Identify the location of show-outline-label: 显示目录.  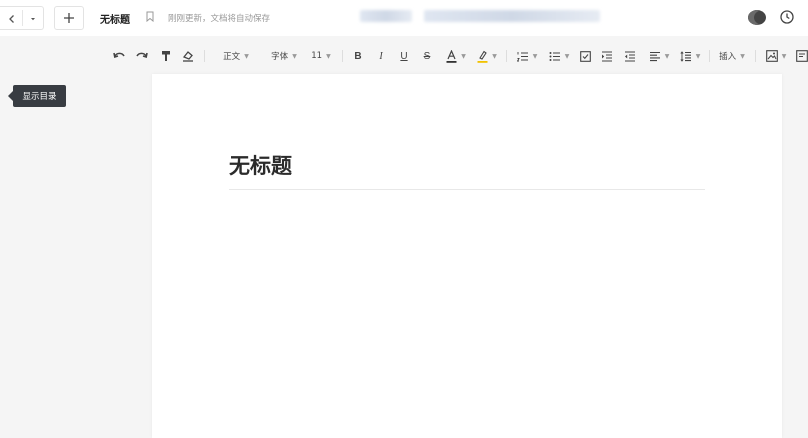
(39, 97).